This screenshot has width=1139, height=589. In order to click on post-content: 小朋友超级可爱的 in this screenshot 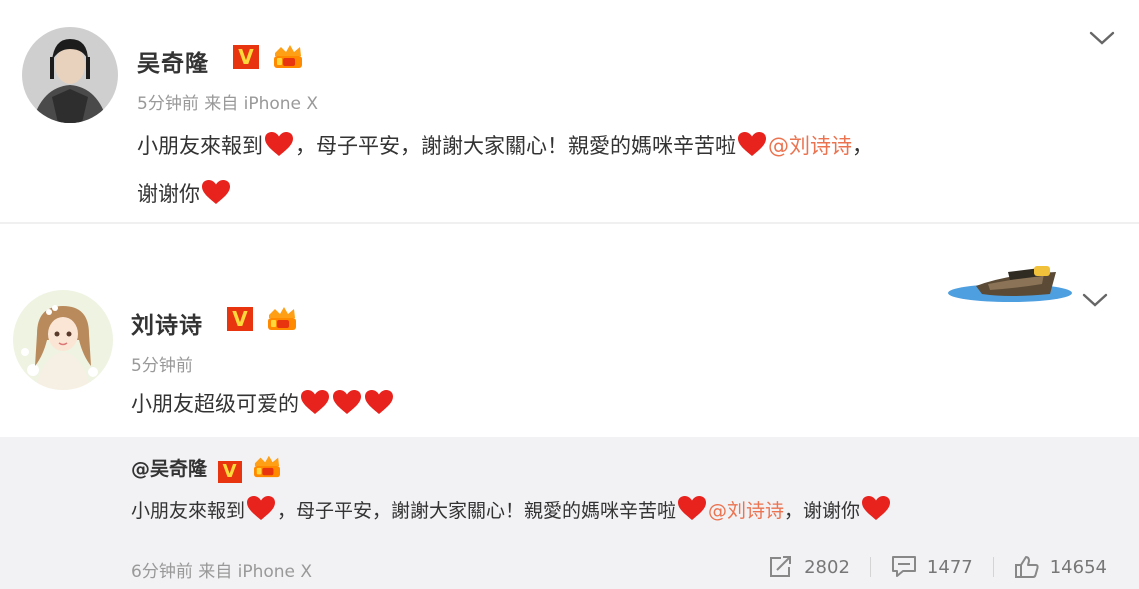, I will do `click(263, 404)`.